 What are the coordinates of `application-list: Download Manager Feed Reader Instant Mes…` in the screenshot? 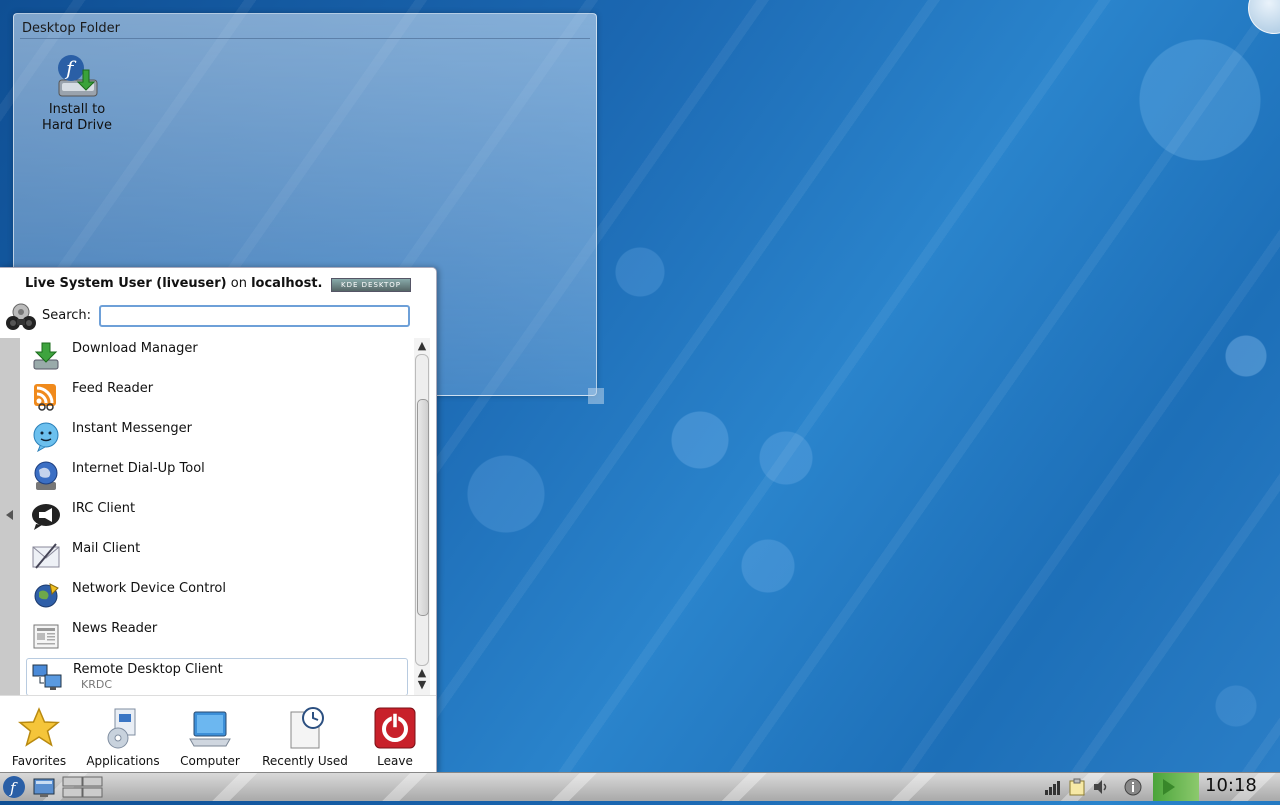 It's located at (216, 517).